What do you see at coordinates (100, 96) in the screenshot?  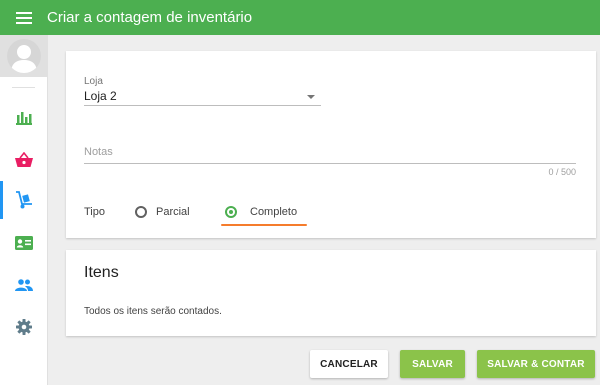 I see `store-select-value: Loja 2` at bounding box center [100, 96].